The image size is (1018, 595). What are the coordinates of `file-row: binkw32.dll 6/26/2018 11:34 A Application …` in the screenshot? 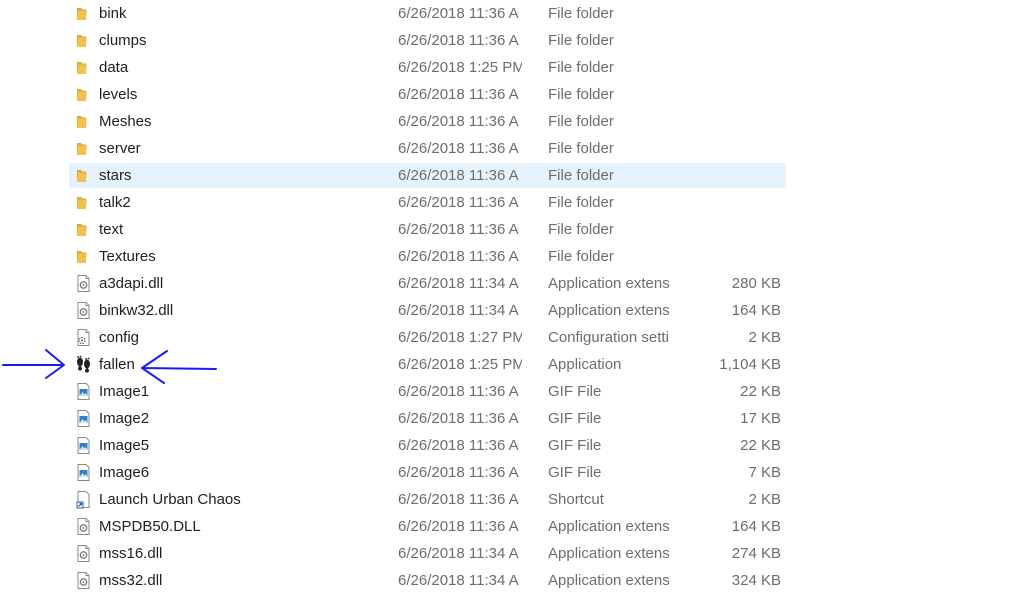 It's located at (509, 310).